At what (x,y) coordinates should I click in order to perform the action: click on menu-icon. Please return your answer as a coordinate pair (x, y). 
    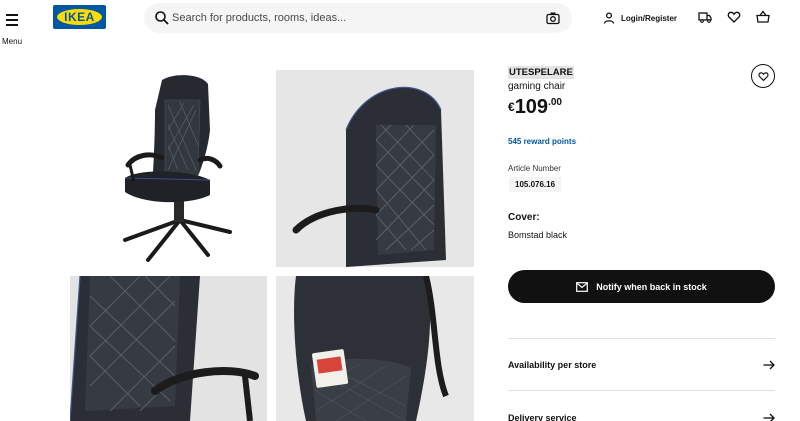
    Looking at the image, I should click on (12, 20).